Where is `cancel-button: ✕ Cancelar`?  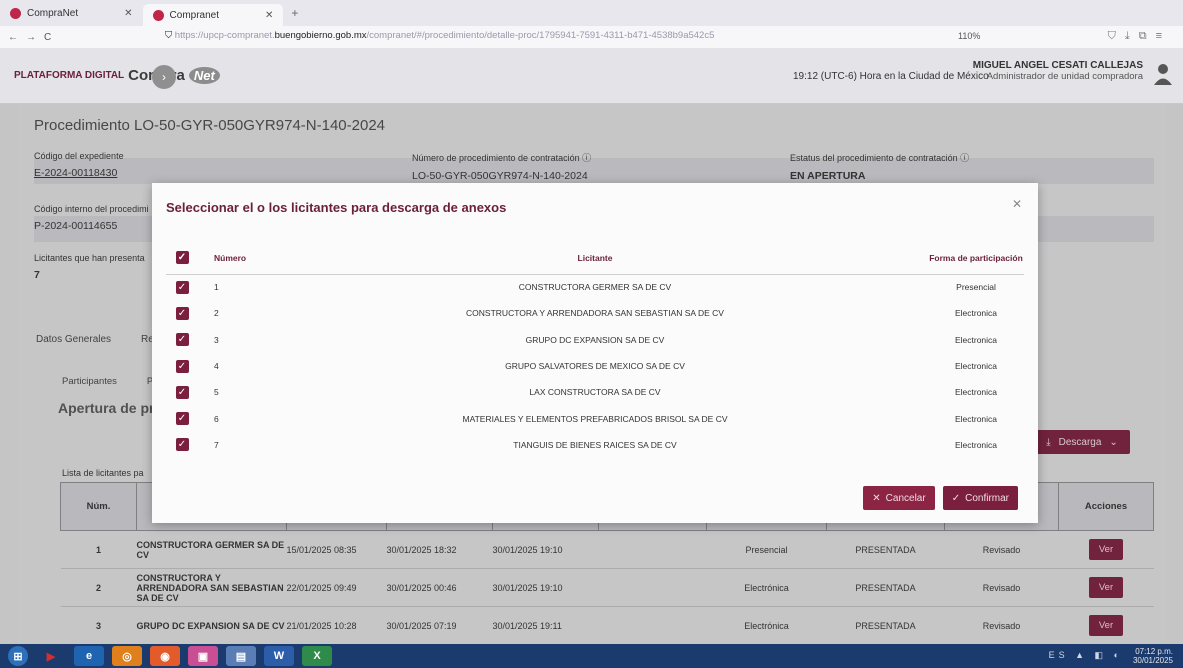
cancel-button: ✕ Cancelar is located at coordinates (899, 498).